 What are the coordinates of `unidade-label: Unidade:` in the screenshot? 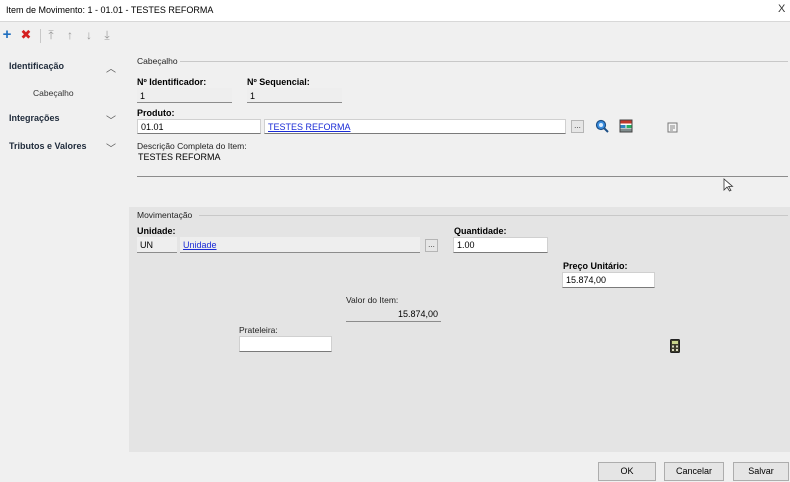 It's located at (156, 231).